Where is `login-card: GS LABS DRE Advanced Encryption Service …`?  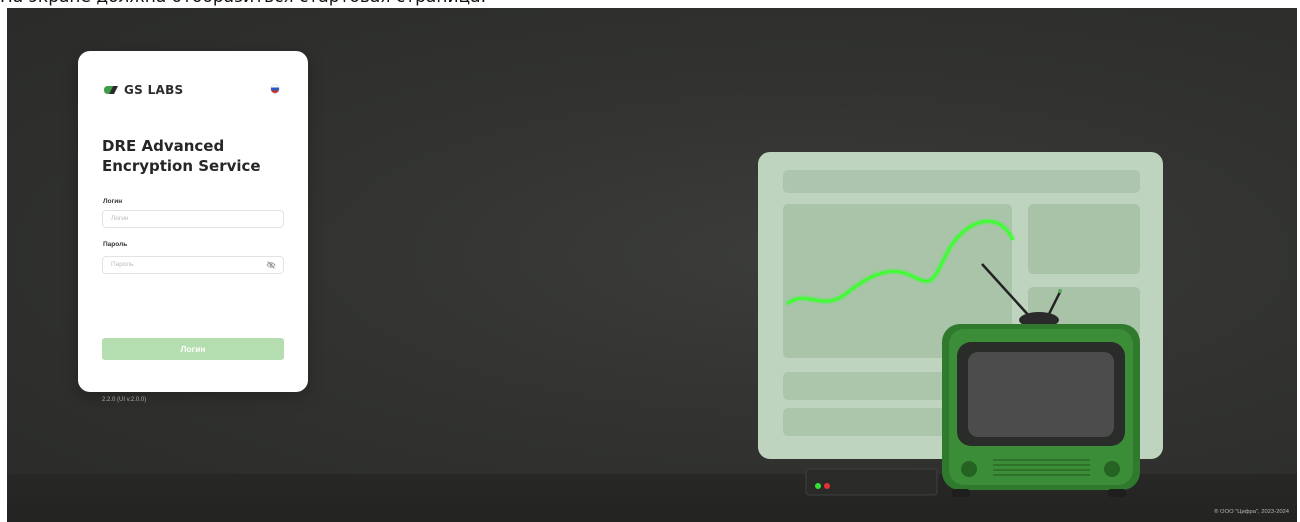 login-card: GS LABS DRE Advanced Encryption Service … is located at coordinates (193, 227).